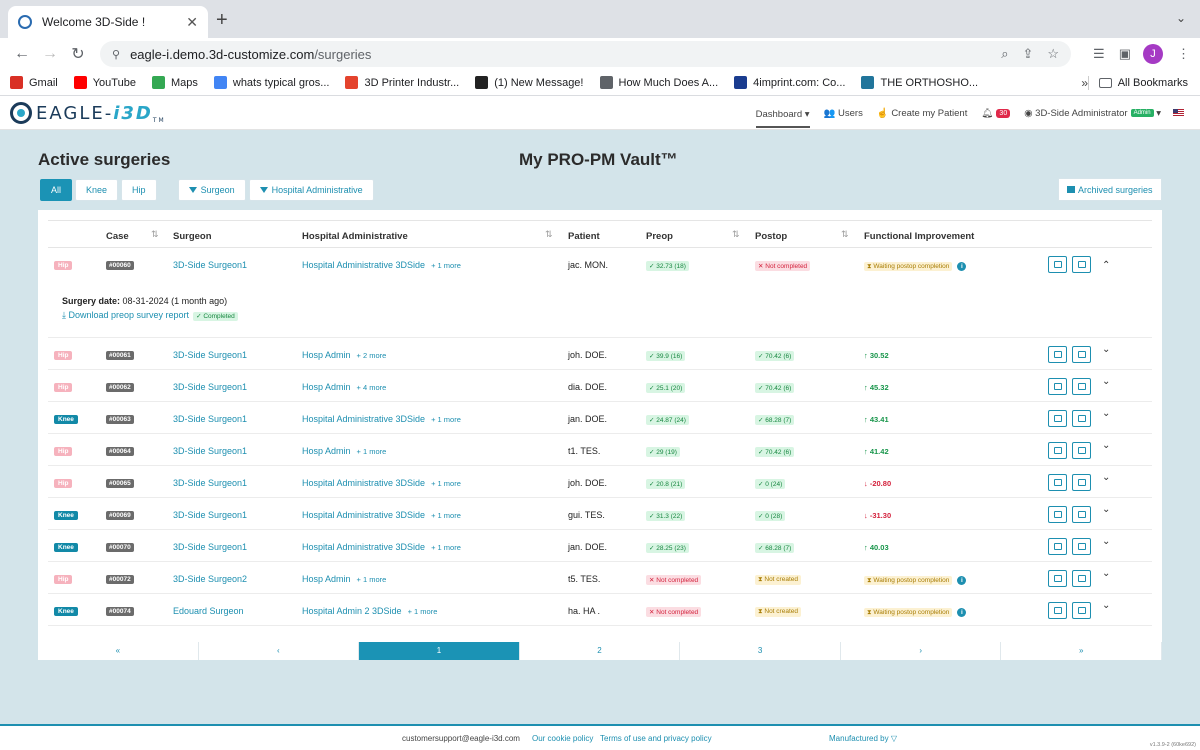 The image size is (1200, 750). What do you see at coordinates (921, 651) in the screenshot?
I see `page-button: ›` at bounding box center [921, 651].